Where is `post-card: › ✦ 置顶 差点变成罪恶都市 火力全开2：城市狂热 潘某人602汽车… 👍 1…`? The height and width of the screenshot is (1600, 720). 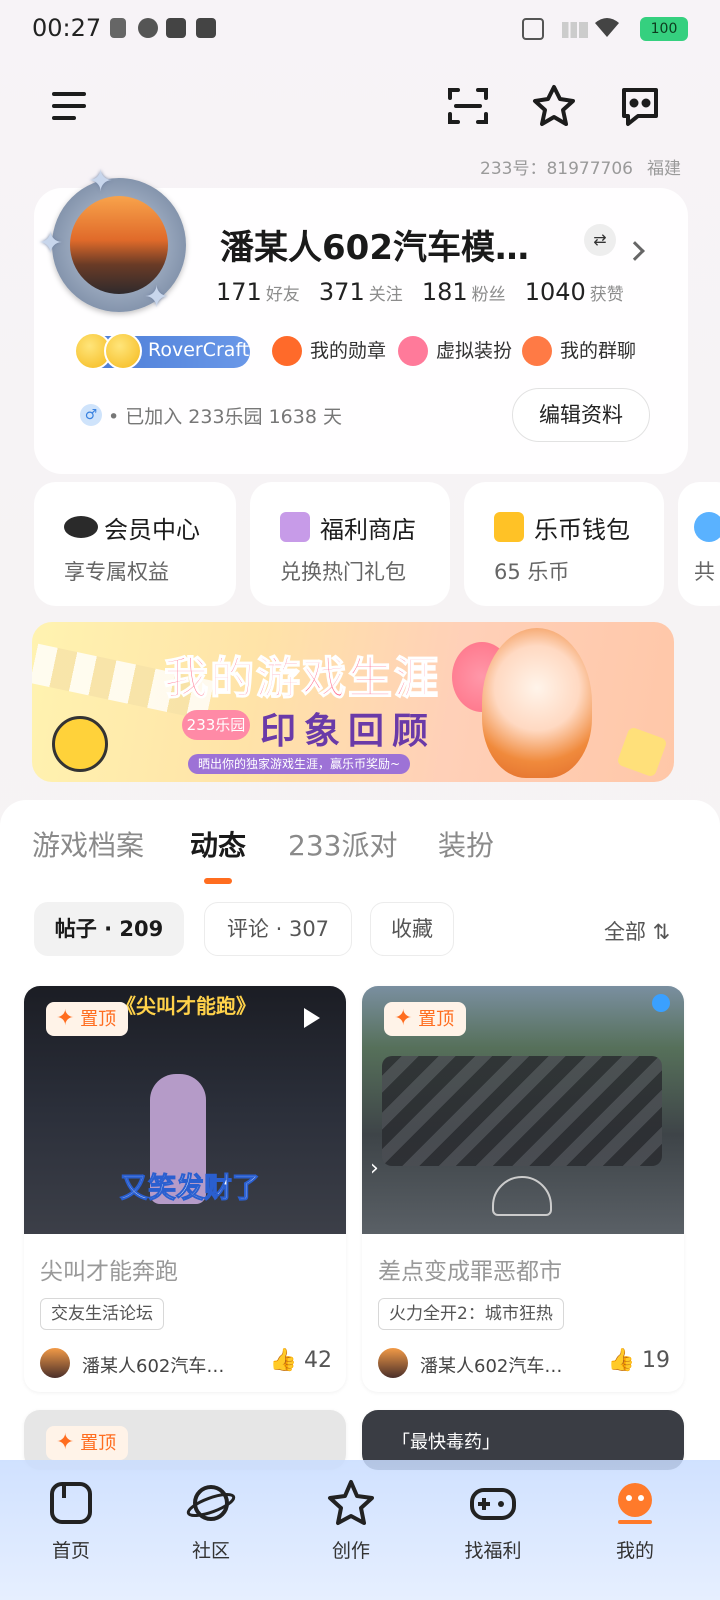
post-card: › ✦ 置顶 差点变成罪恶都市 火力全开2：城市狂热 潘某人602汽车… 👍 1… is located at coordinates (523, 1189).